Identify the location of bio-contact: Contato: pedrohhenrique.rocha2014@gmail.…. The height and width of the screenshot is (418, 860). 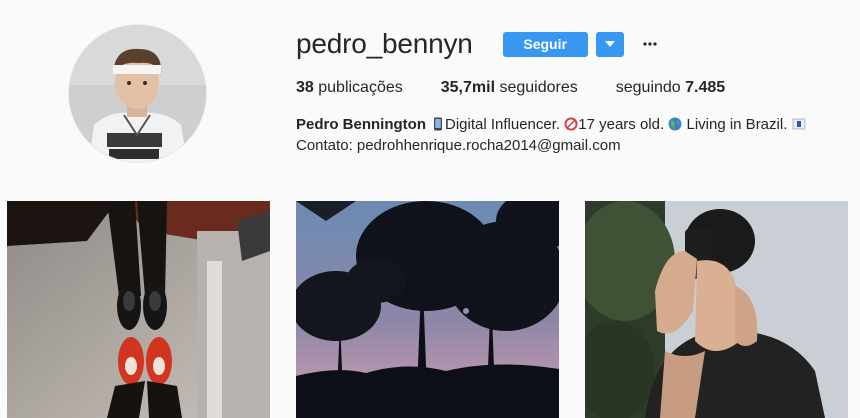
(458, 145).